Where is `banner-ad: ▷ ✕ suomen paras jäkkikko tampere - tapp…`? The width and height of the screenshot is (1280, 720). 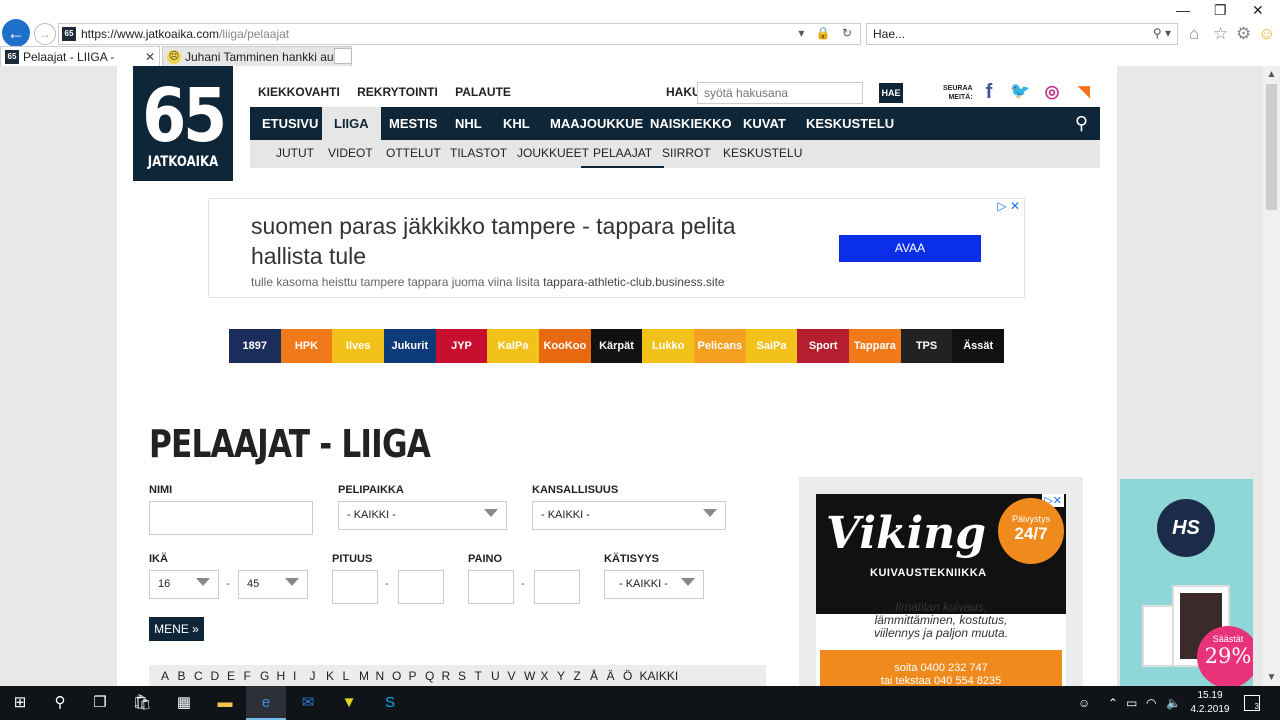
banner-ad: ▷ ✕ suomen paras jäkkikko tampere - tapp… is located at coordinates (616, 248).